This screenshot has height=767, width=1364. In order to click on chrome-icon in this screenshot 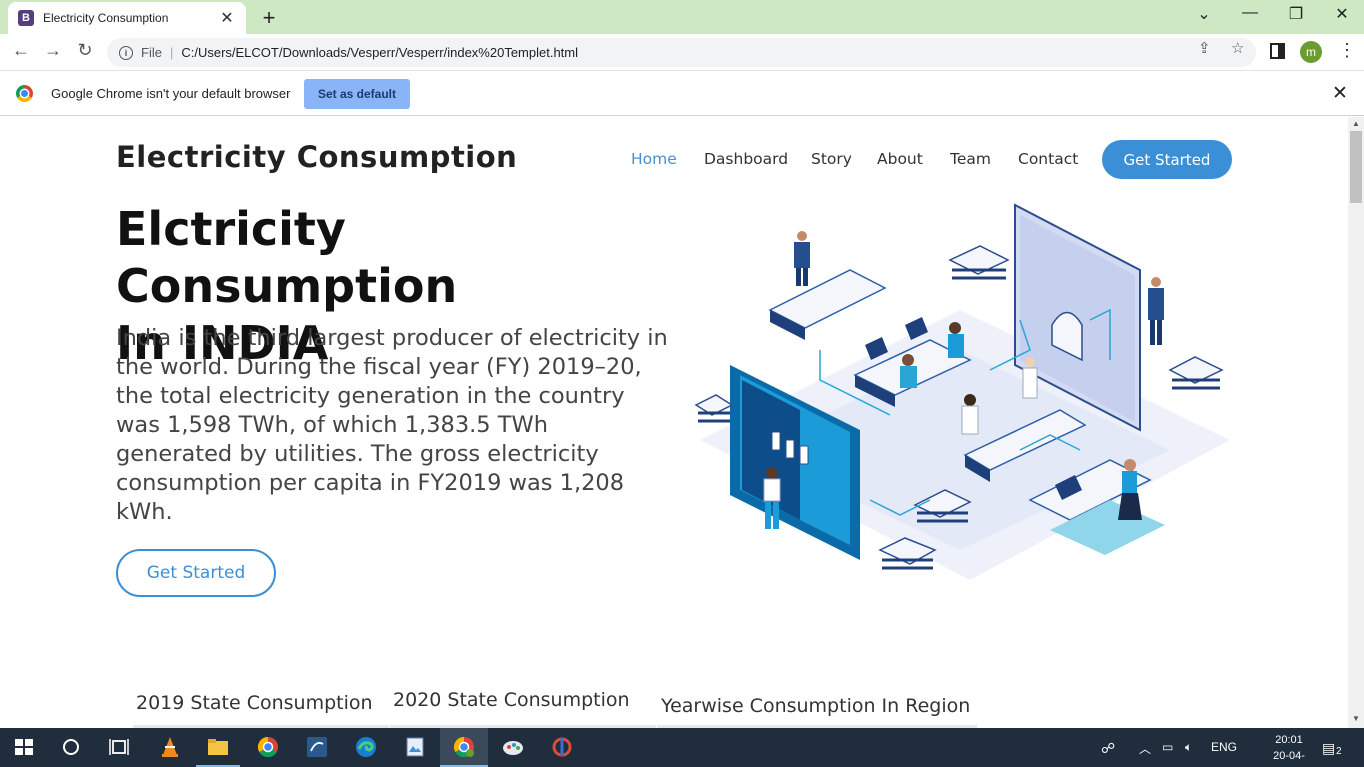, I will do `click(268, 747)`.